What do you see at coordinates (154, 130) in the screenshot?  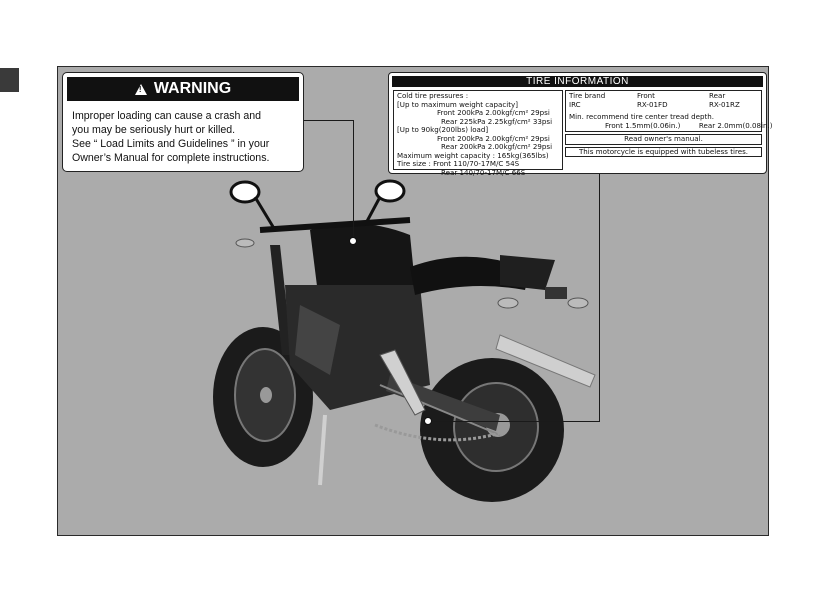 I see `warning-line: you may be seriously hurt or killed.` at bounding box center [154, 130].